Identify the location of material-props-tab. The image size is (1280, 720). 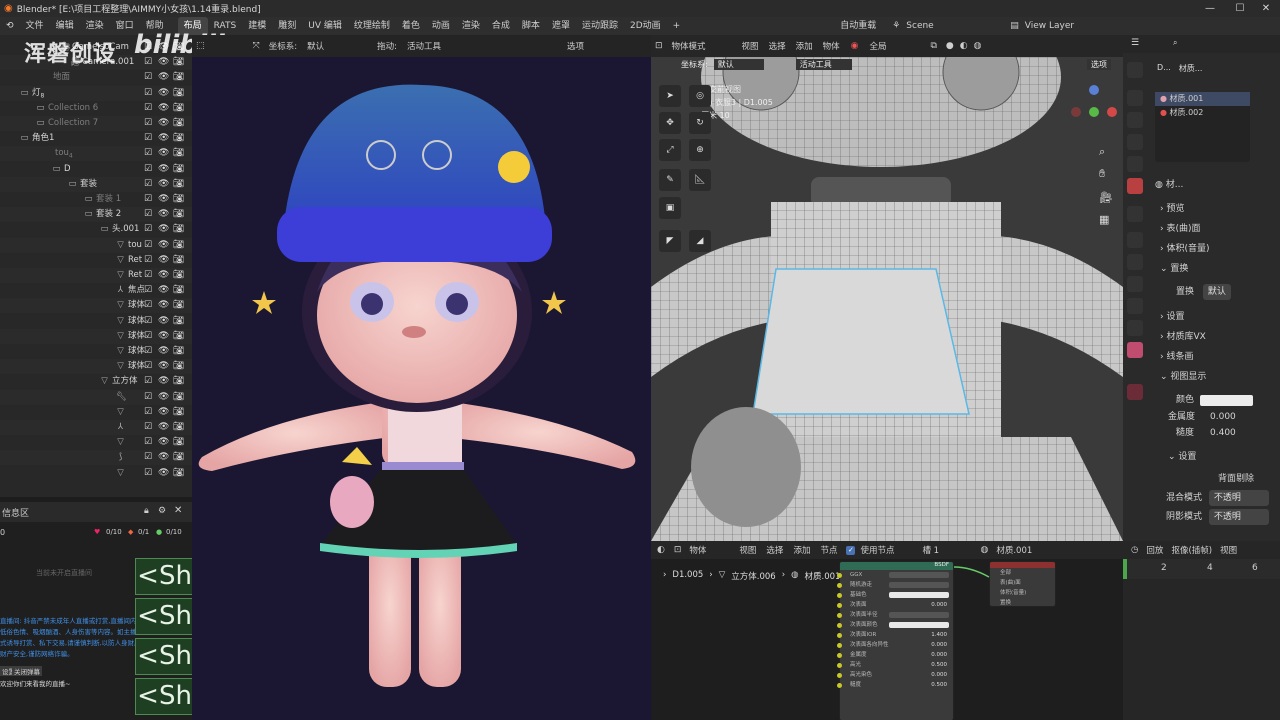
(1135, 350).